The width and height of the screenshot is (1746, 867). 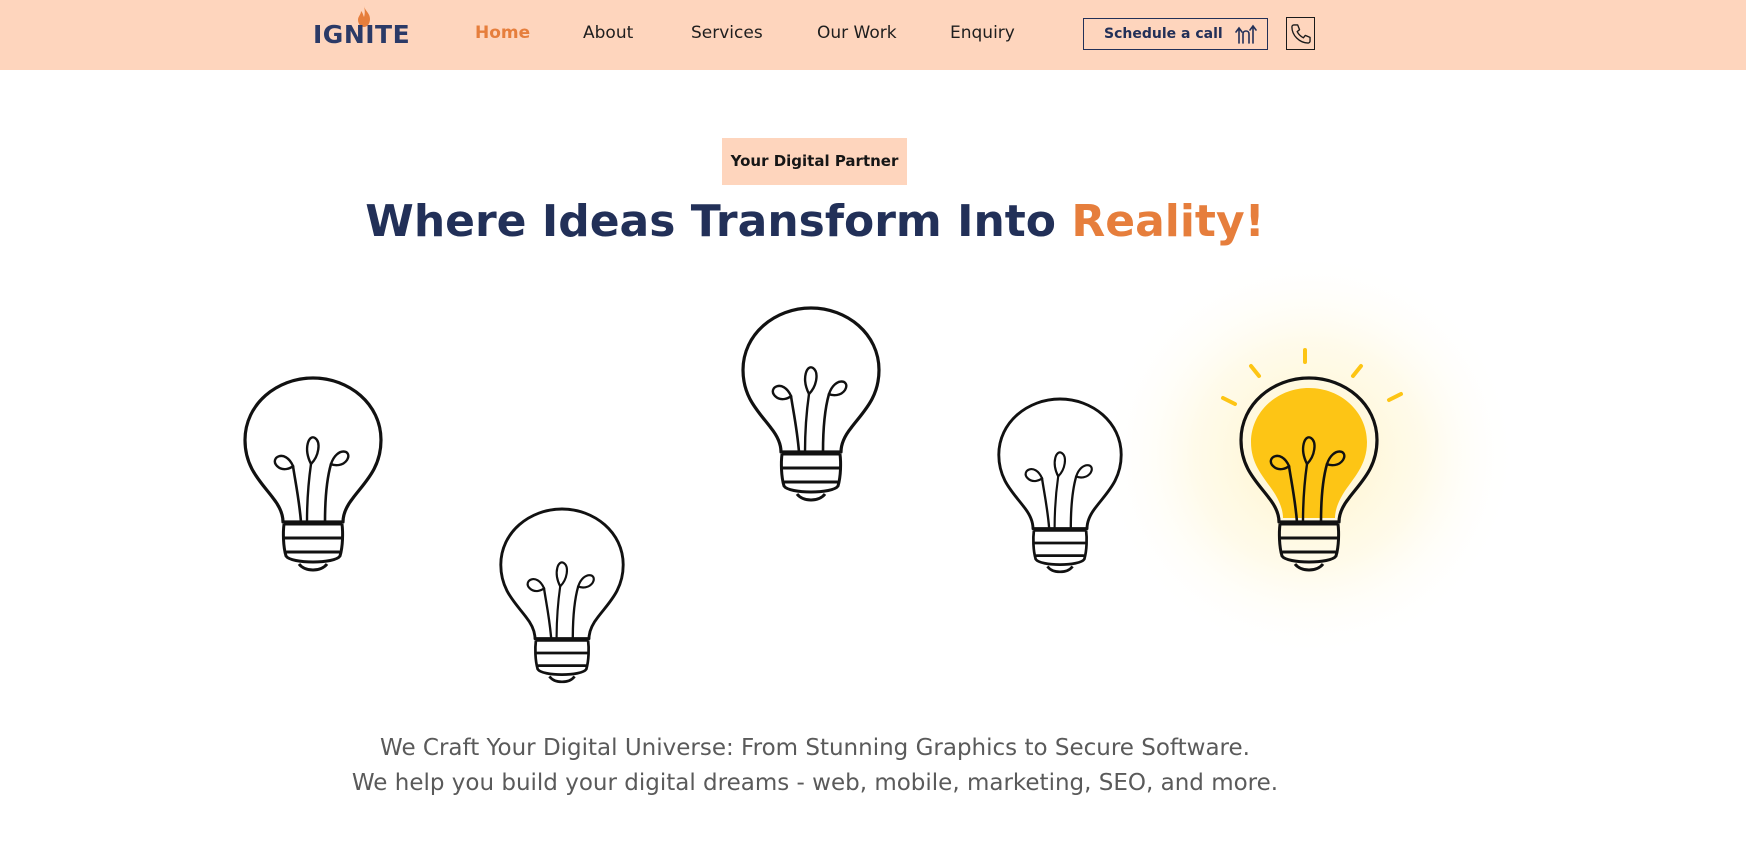 I want to click on phone-button, so click(x=1300, y=33).